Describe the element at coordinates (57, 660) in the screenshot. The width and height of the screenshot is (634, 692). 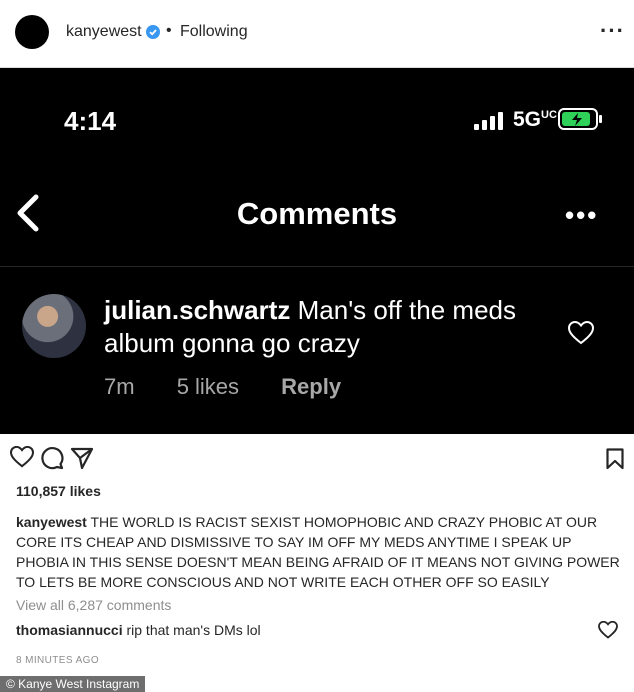
I see `post-timestamp: 8 MINUTES AGO` at that location.